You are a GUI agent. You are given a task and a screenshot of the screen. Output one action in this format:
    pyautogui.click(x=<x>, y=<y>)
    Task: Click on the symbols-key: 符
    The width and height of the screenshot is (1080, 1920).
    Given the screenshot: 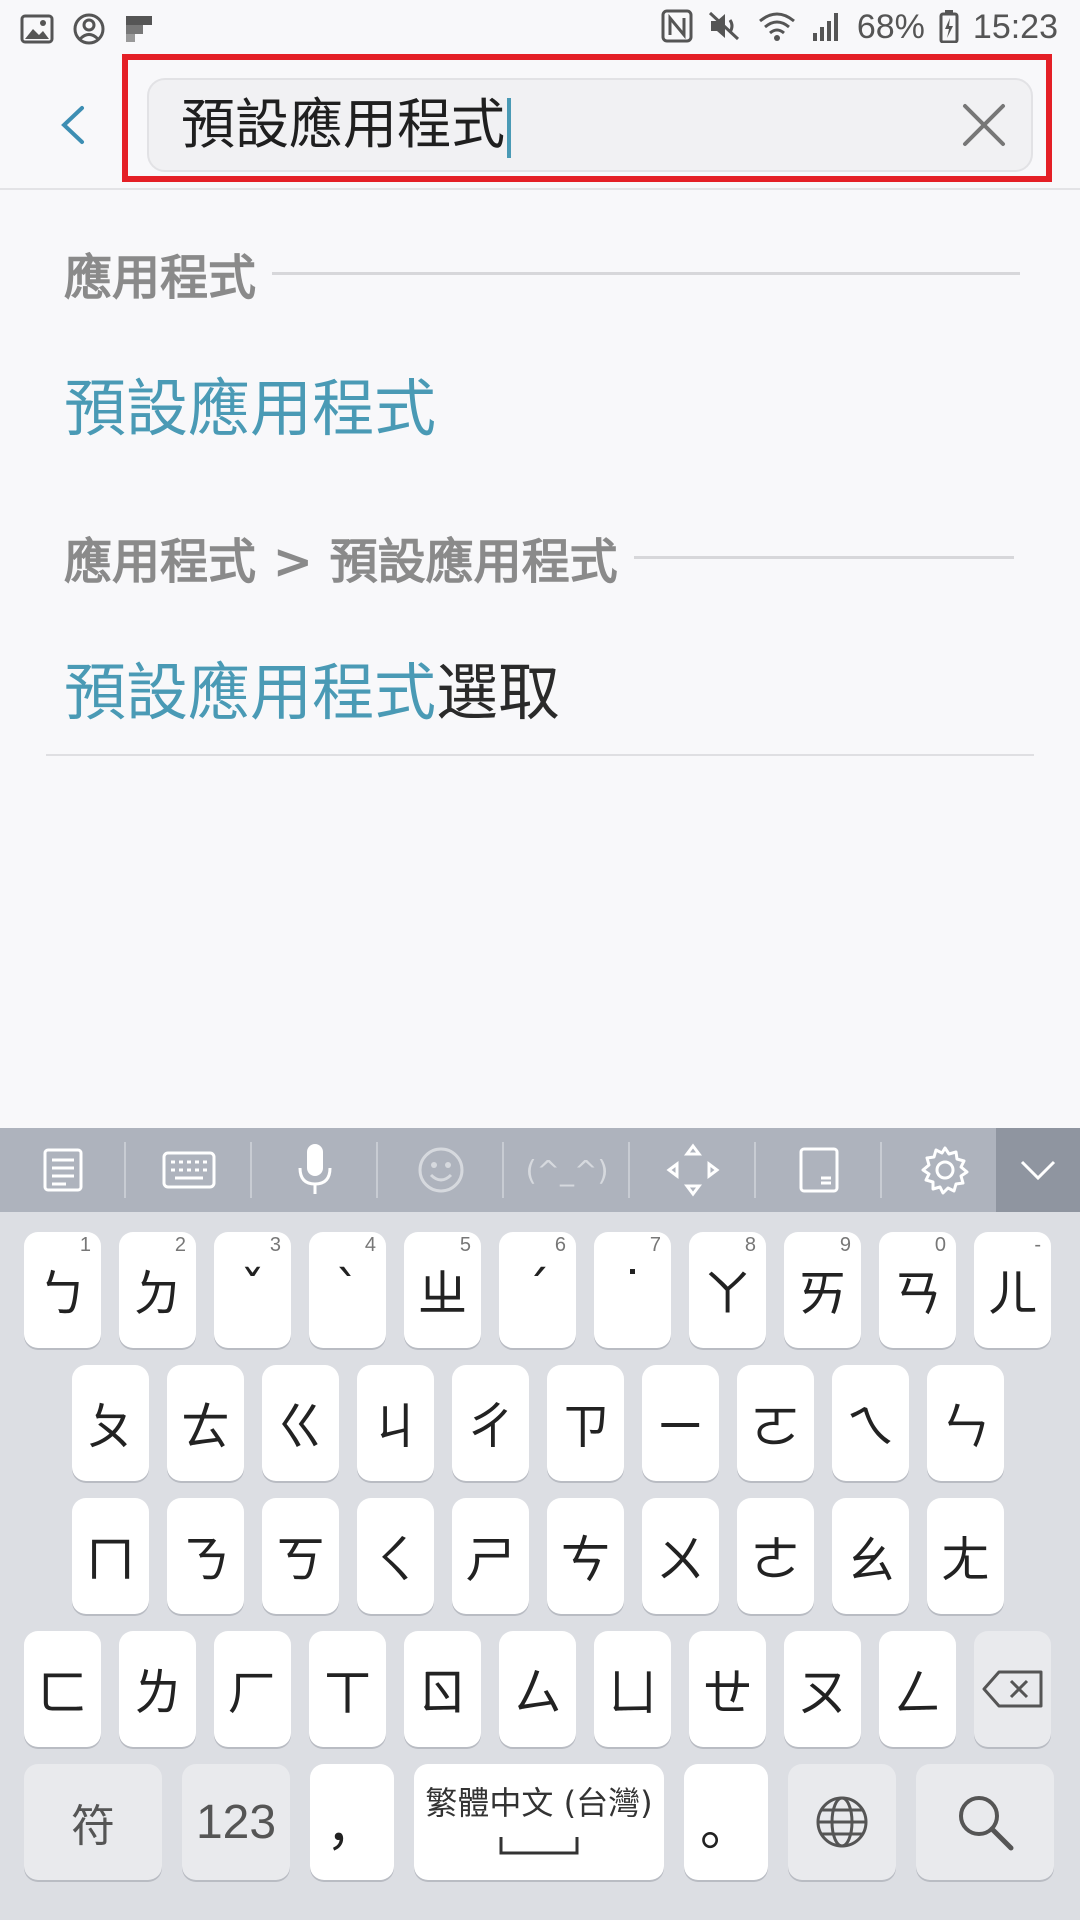 What is the action you would take?
    pyautogui.click(x=93, y=1822)
    